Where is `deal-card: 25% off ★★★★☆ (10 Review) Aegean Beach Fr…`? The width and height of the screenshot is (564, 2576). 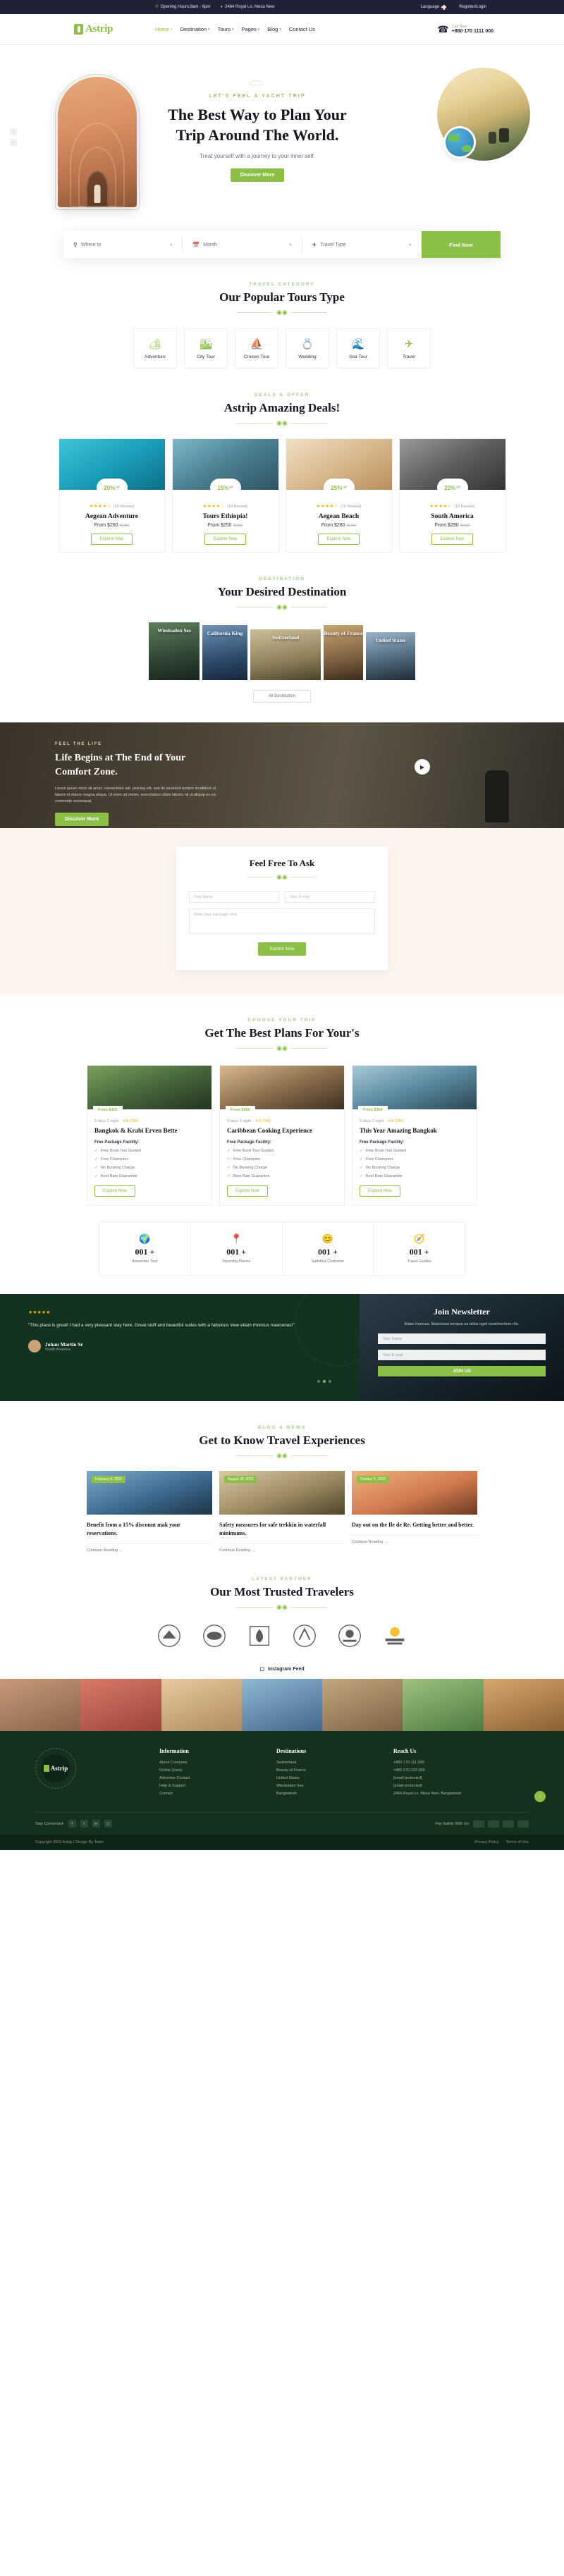
deal-card: 25% off ★★★★☆ (10 Review) Aegean Beach Fr… is located at coordinates (339, 496).